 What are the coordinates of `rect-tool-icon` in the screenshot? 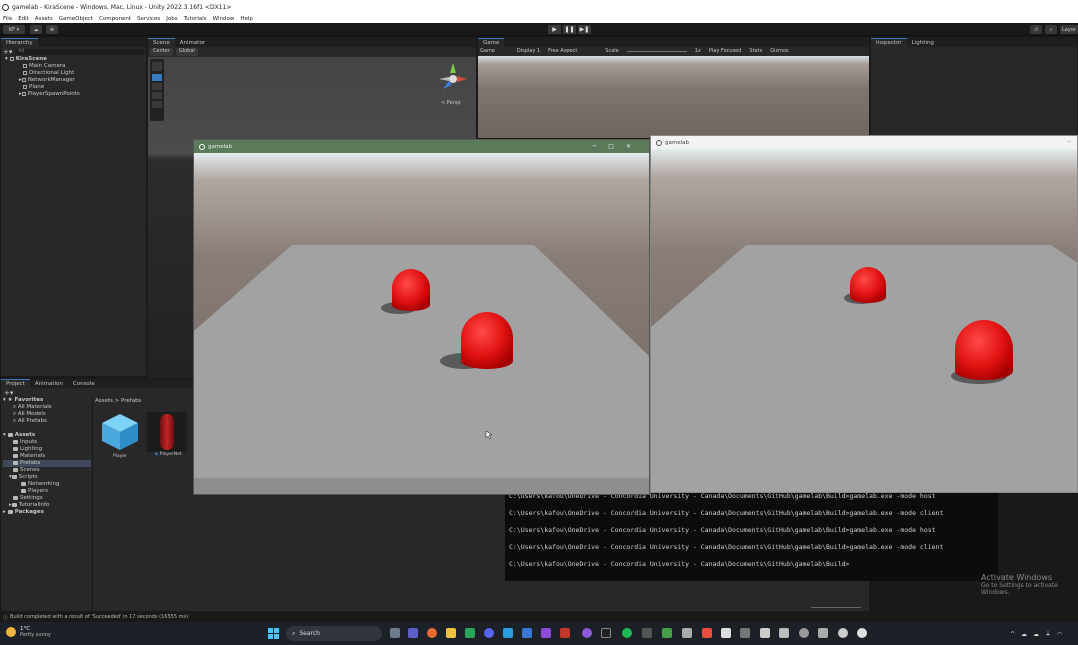 It's located at (157, 104).